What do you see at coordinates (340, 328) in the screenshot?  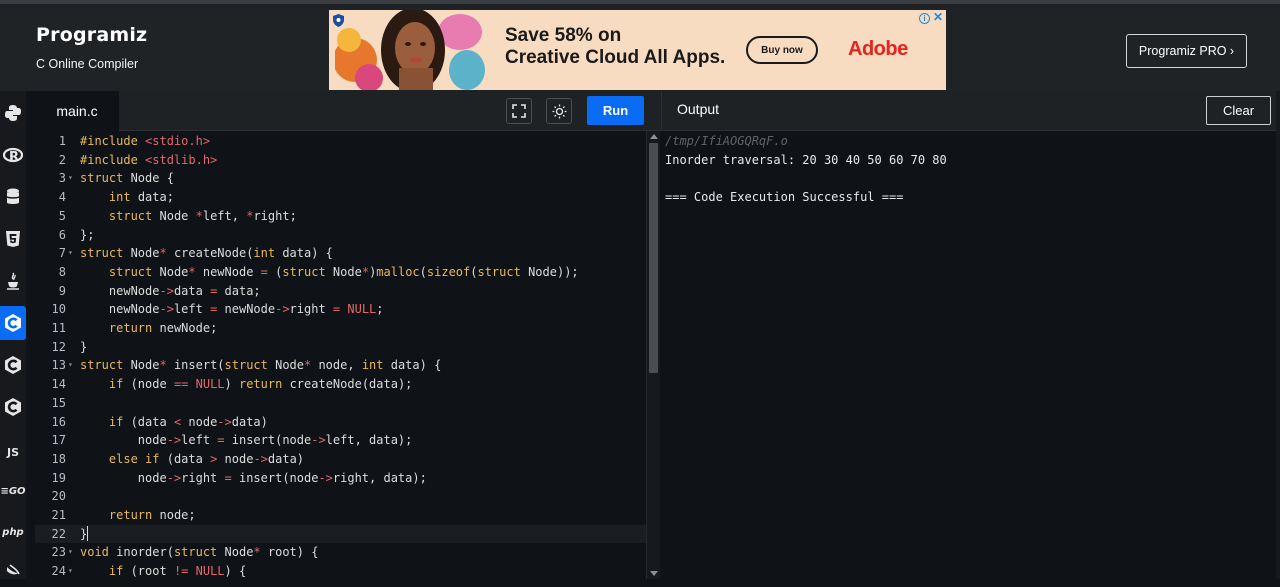 I see `code-line: 11 return newNode;` at bounding box center [340, 328].